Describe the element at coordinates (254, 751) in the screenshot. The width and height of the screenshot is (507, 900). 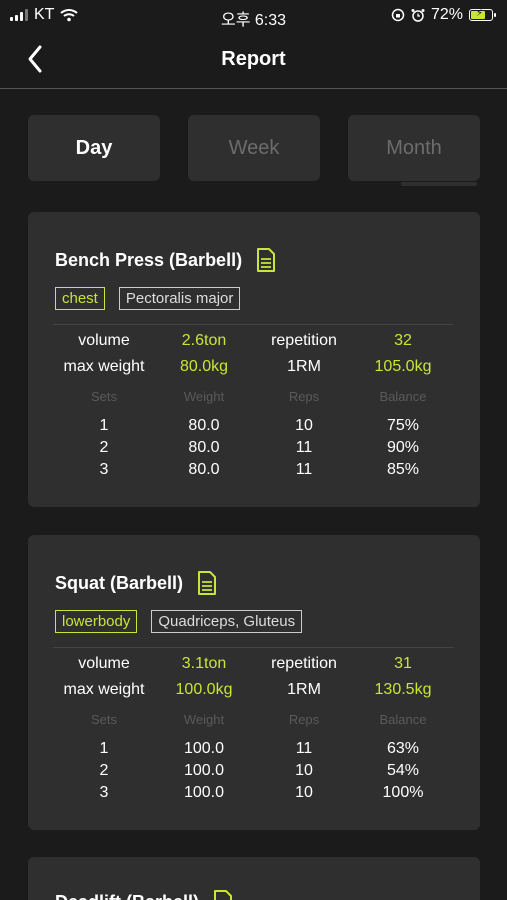
I see `table-row: 1 100.0 11 63%` at that location.